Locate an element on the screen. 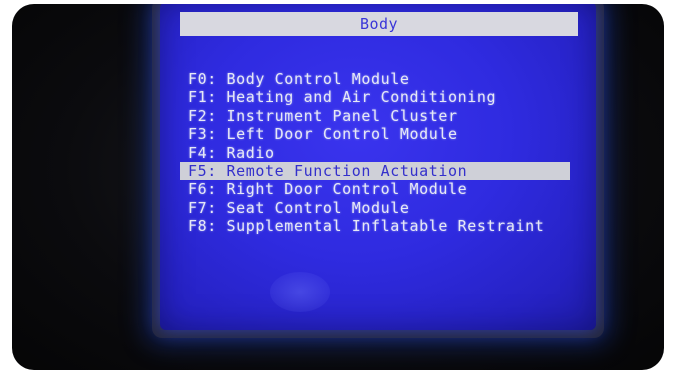  menu-item-f5-selected: F5: Remote Function Actuation is located at coordinates (375, 171).